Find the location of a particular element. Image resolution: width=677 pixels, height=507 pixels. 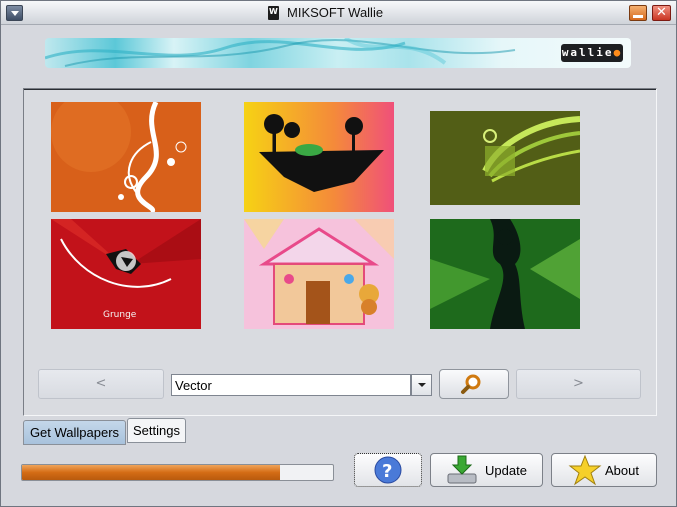

chevron-down-icon is located at coordinates (421, 385).